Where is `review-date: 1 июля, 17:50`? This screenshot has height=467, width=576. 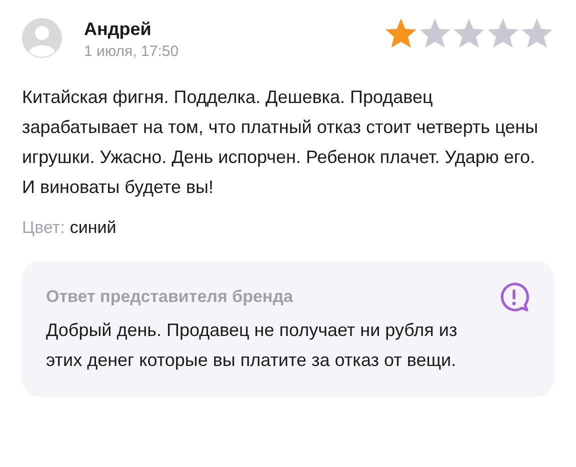
review-date: 1 июля, 17:50 is located at coordinates (131, 51).